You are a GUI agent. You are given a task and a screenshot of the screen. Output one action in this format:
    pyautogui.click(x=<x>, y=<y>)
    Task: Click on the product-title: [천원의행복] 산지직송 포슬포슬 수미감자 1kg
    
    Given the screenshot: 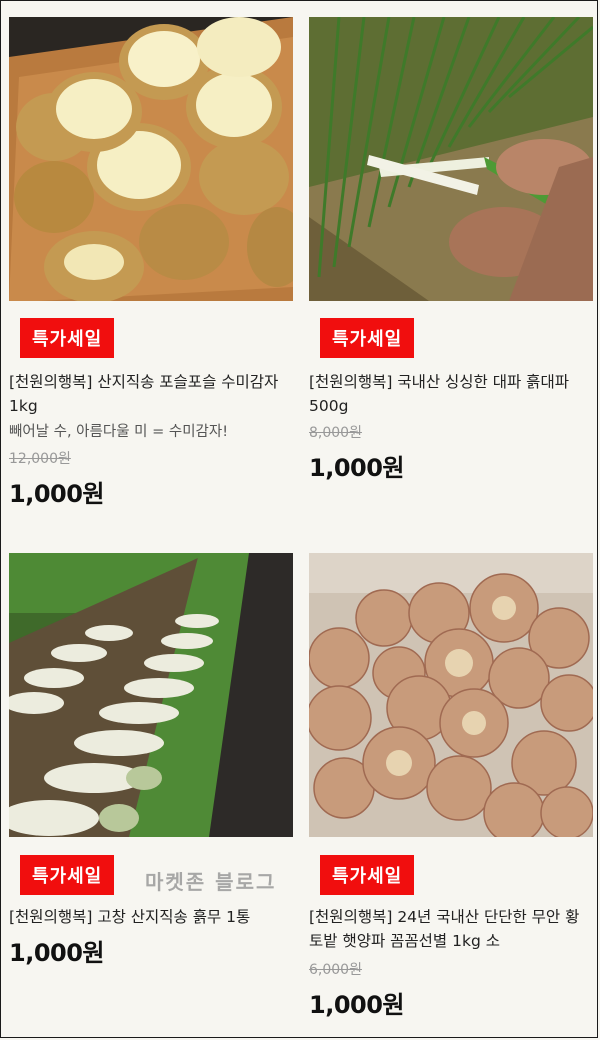 What is the action you would take?
    pyautogui.click(x=151, y=394)
    